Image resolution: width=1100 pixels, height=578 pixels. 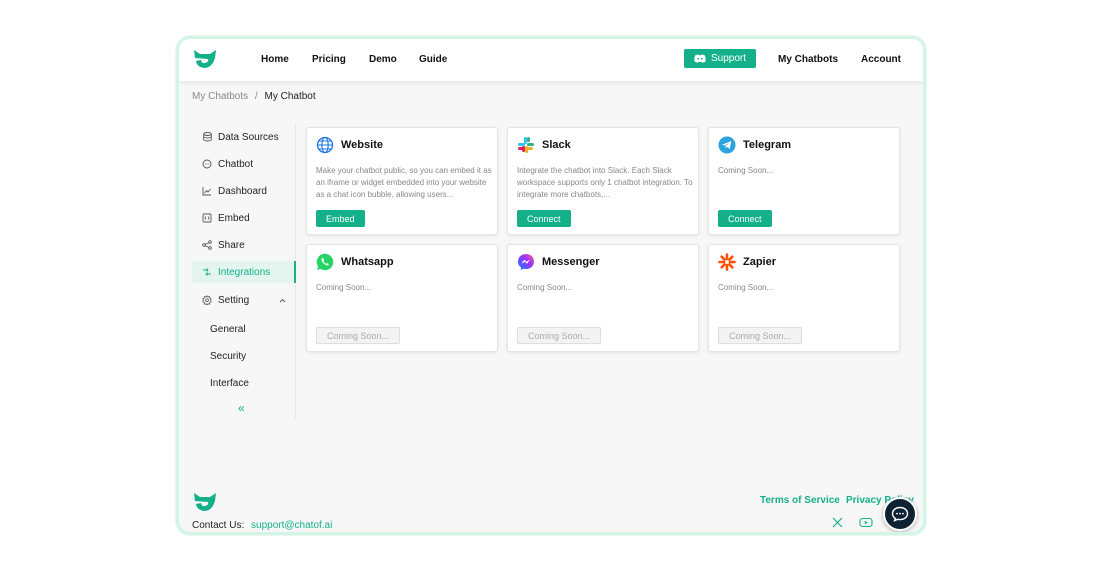 I want to click on sidebar-subitem-general: General, so click(x=228, y=329).